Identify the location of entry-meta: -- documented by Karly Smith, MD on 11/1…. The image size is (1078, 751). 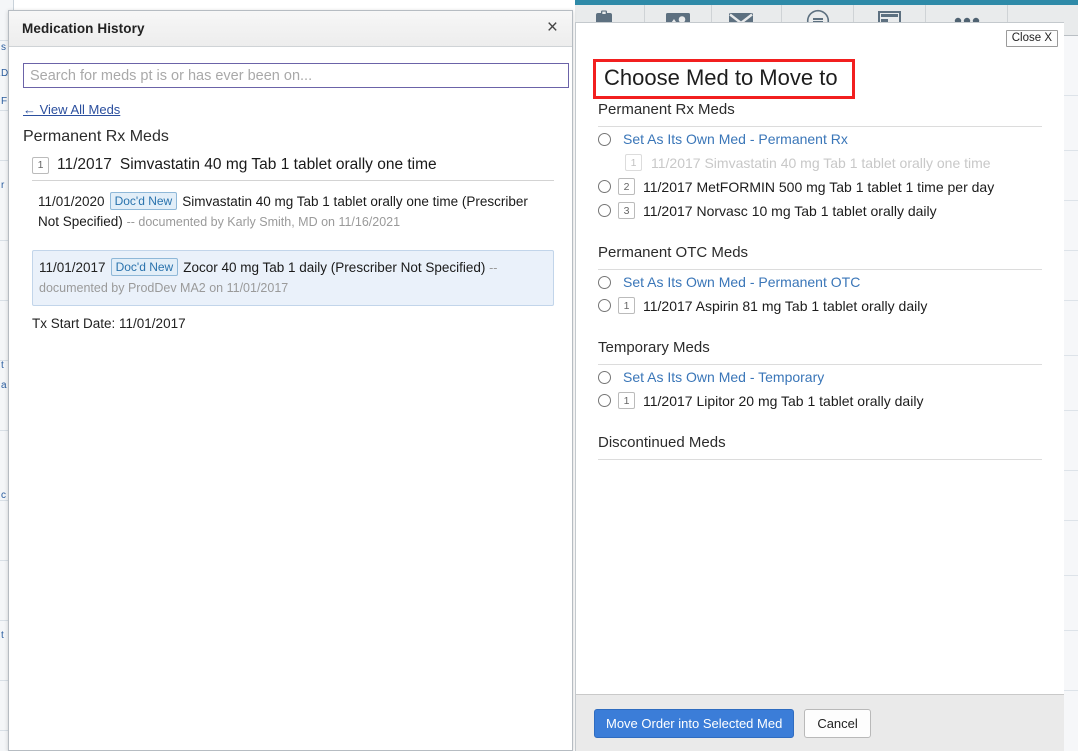
(263, 222).